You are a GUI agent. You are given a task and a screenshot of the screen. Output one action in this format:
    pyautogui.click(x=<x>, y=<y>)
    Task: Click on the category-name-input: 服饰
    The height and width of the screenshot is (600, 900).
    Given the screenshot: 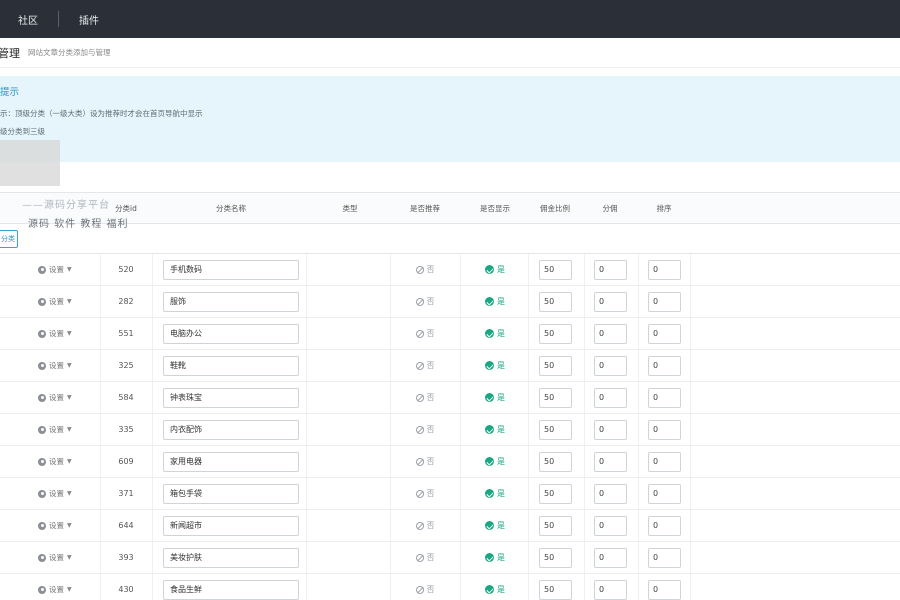 What is the action you would take?
    pyautogui.click(x=231, y=301)
    